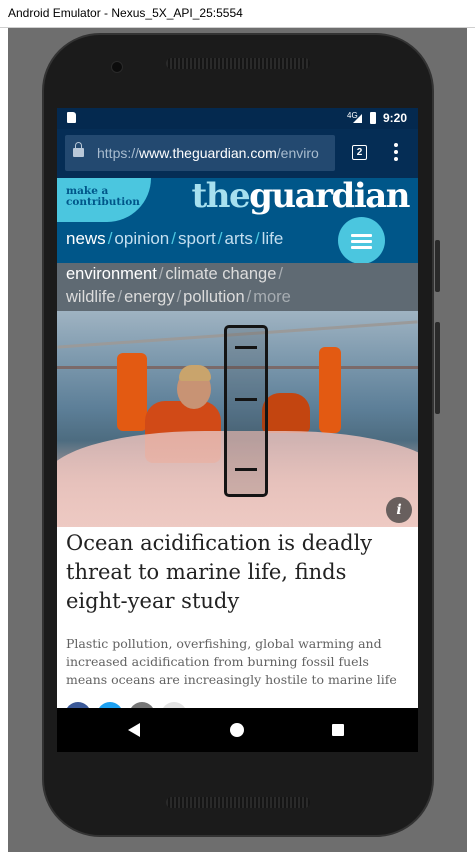 This screenshot has width=475, height=858. I want to click on status-time: 9:20, so click(395, 118).